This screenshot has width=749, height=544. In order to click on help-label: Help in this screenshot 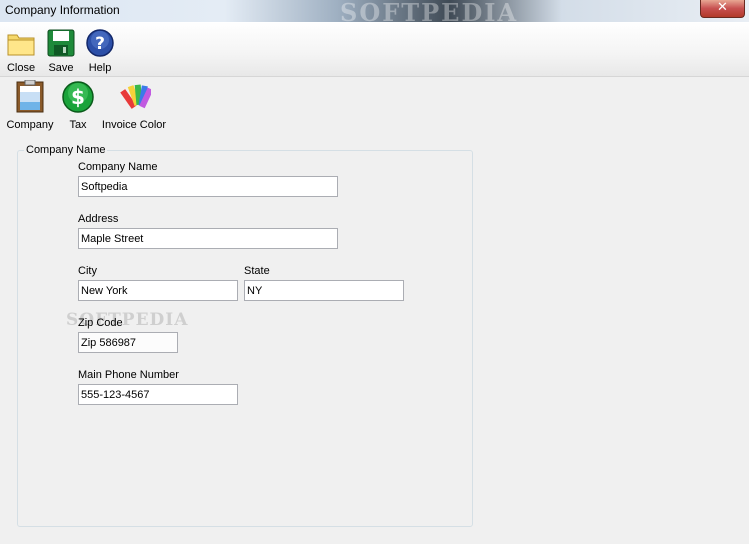, I will do `click(100, 68)`.